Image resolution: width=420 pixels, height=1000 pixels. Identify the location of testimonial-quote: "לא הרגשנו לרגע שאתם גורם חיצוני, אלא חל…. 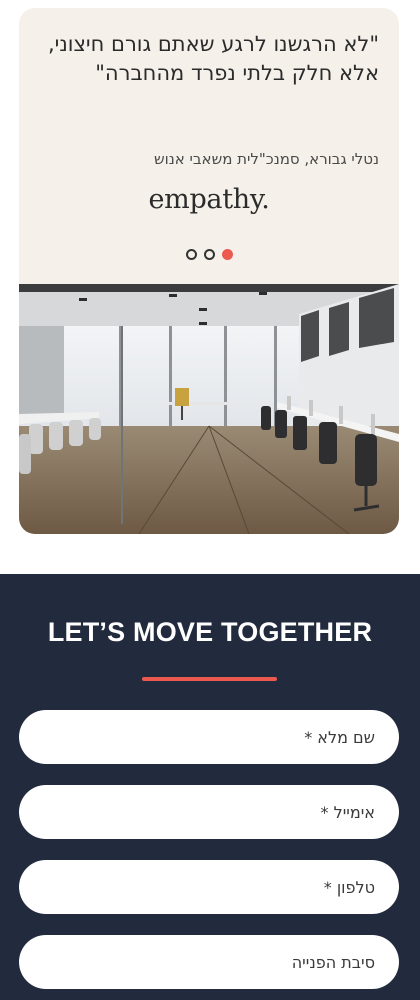
(213, 58).